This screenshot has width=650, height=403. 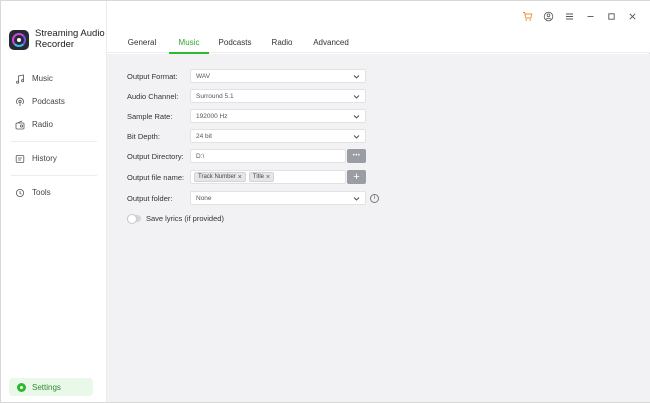 I want to click on tab-general: General, so click(x=142, y=42).